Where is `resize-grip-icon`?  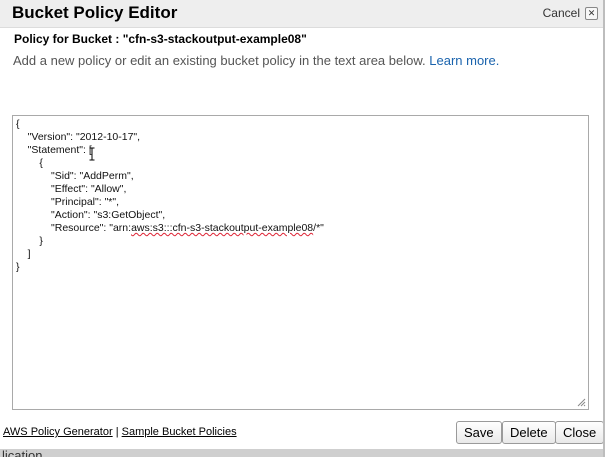 resize-grip-icon is located at coordinates (581, 402).